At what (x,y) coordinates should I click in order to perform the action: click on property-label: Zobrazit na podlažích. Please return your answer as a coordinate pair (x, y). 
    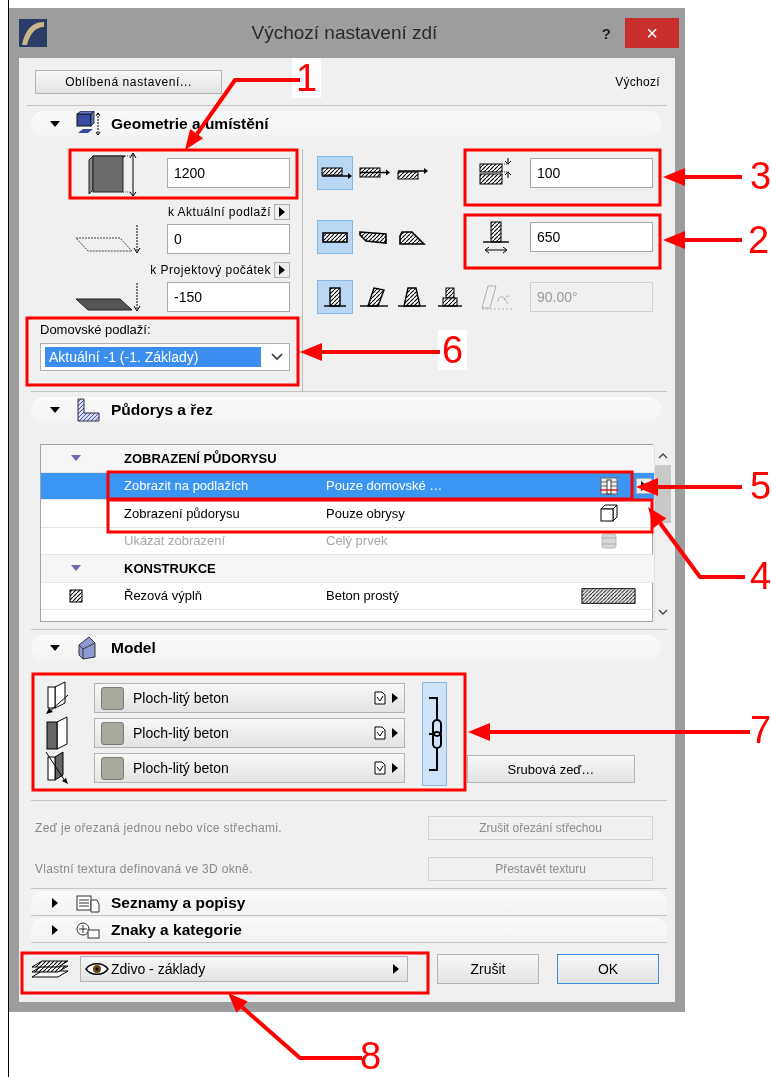
    Looking at the image, I should click on (187, 486).